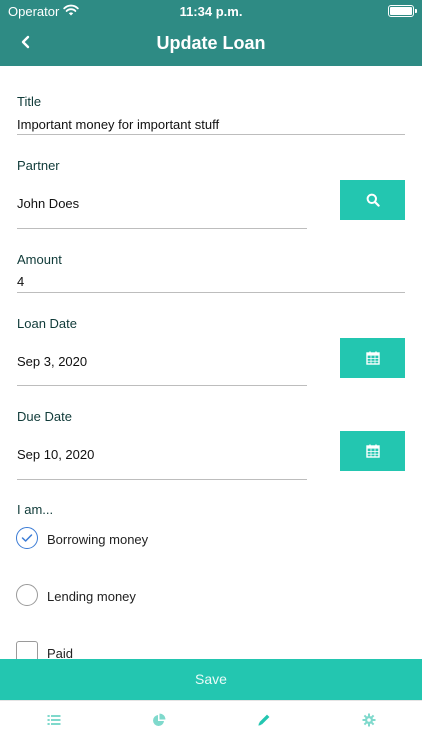 The height and width of the screenshot is (750, 422). I want to click on due-date-label: Due Date, so click(44, 416).